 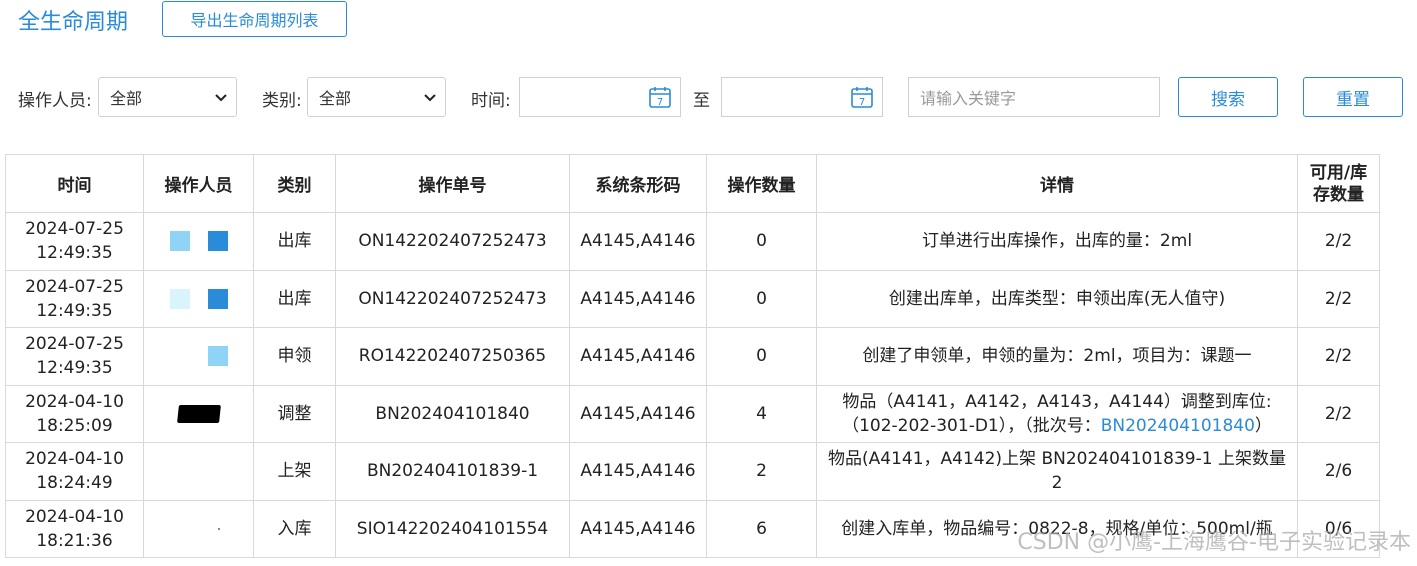 What do you see at coordinates (74, 528) in the screenshot?
I see `time-cell: 2024-04-10 18:21:36` at bounding box center [74, 528].